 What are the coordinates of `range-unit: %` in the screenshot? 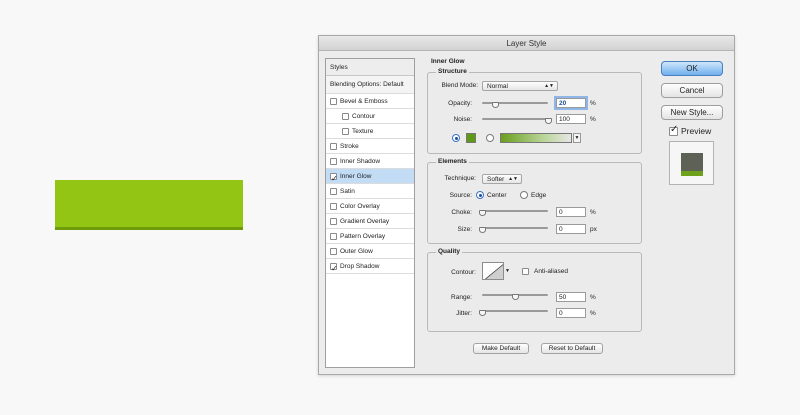 It's located at (593, 297).